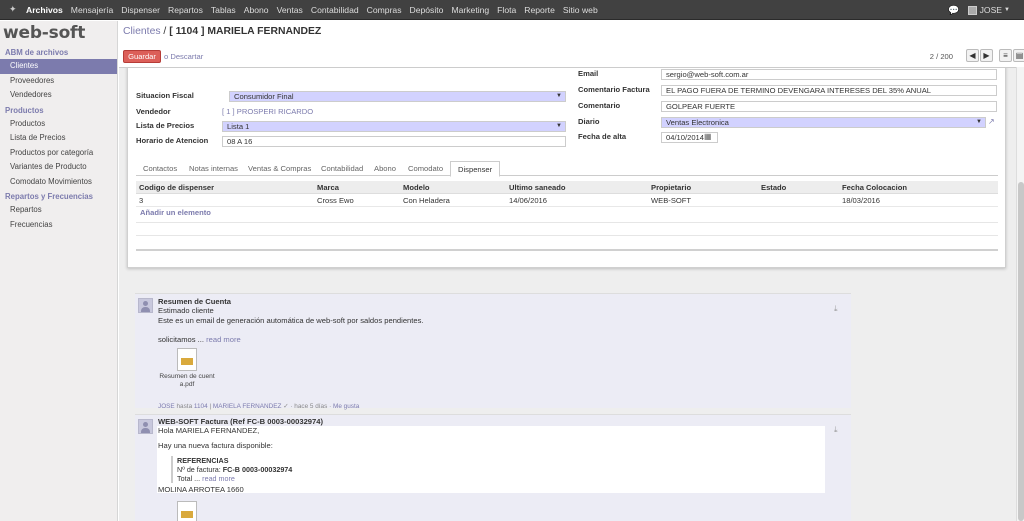 The height and width of the screenshot is (521, 1024). I want to click on nav-tablas: Tablas, so click(223, 10).